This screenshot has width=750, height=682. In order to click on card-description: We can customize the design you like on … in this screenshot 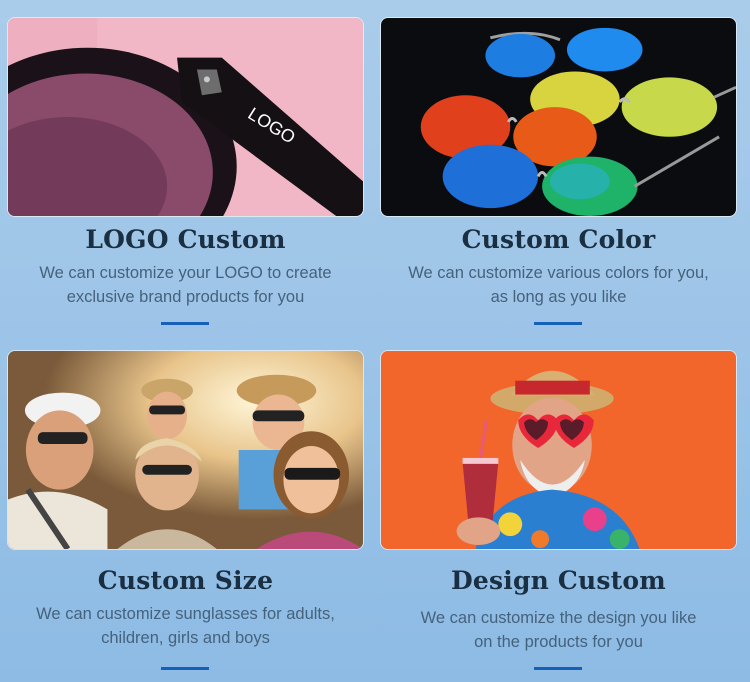, I will do `click(558, 630)`.